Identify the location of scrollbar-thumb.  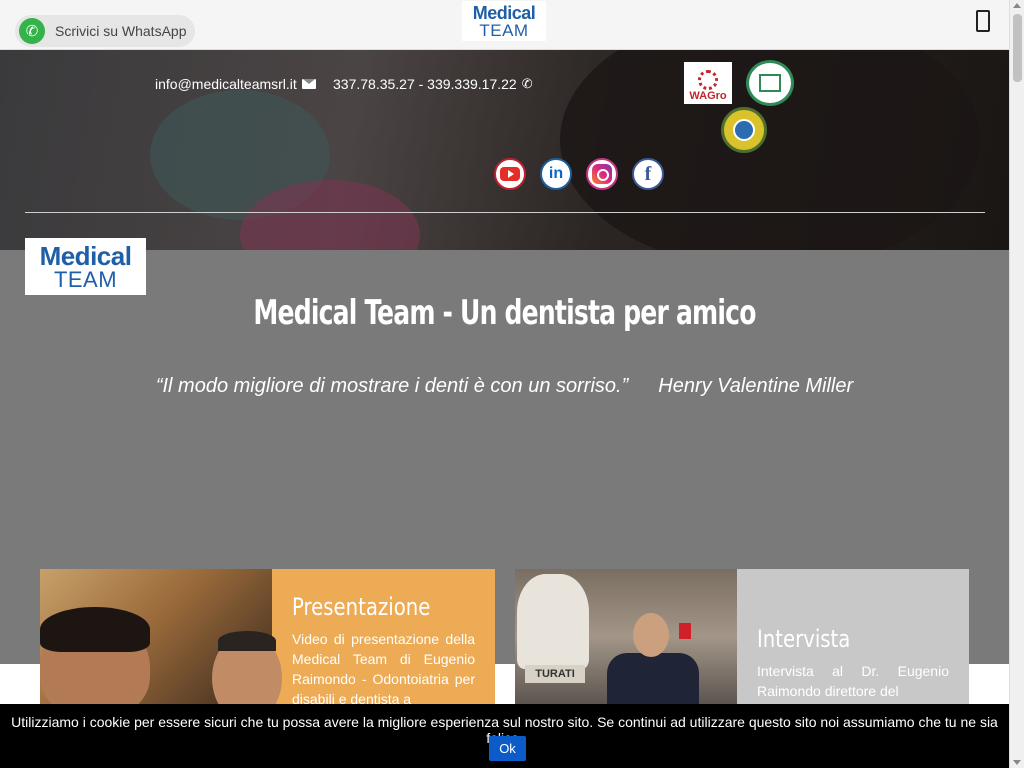
(1017, 48).